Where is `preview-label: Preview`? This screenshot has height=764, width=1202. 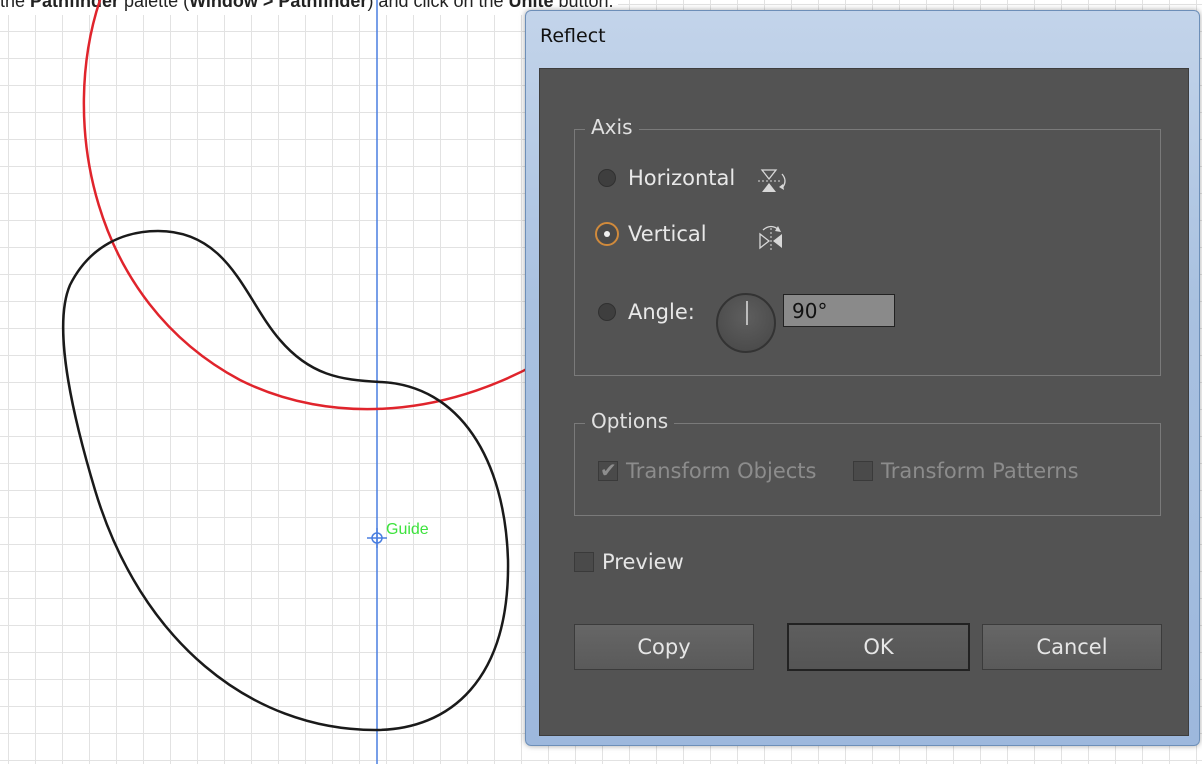
preview-label: Preview is located at coordinates (643, 562).